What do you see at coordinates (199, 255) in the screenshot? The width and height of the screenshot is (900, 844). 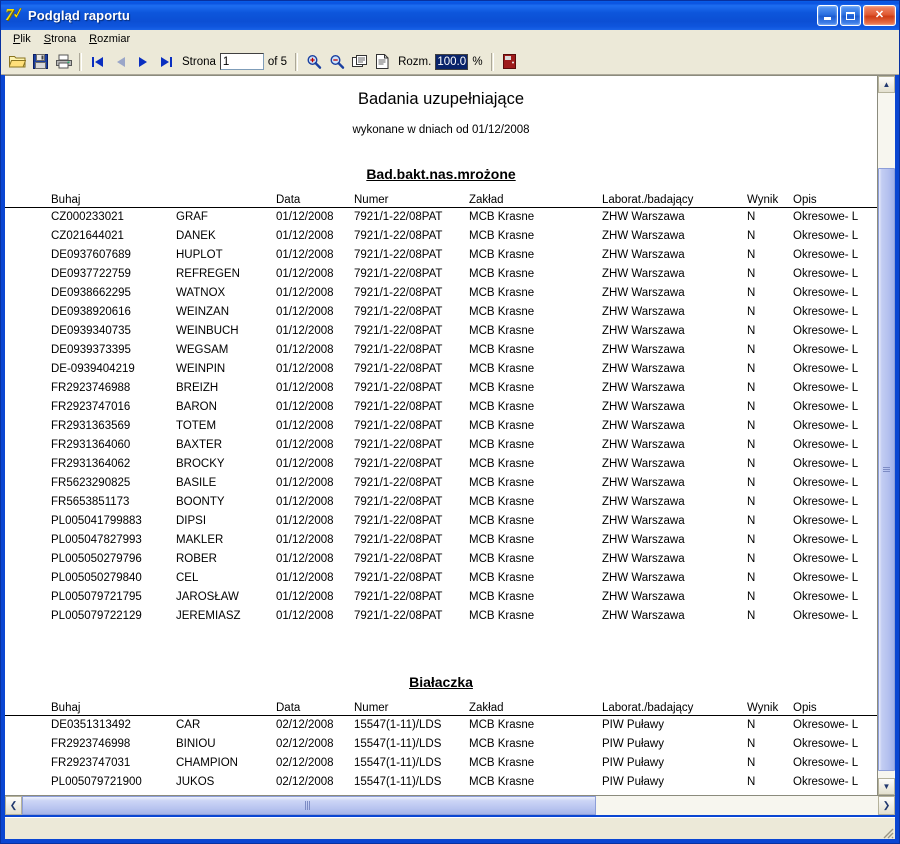 I see `table-cell: HUPLOT` at bounding box center [199, 255].